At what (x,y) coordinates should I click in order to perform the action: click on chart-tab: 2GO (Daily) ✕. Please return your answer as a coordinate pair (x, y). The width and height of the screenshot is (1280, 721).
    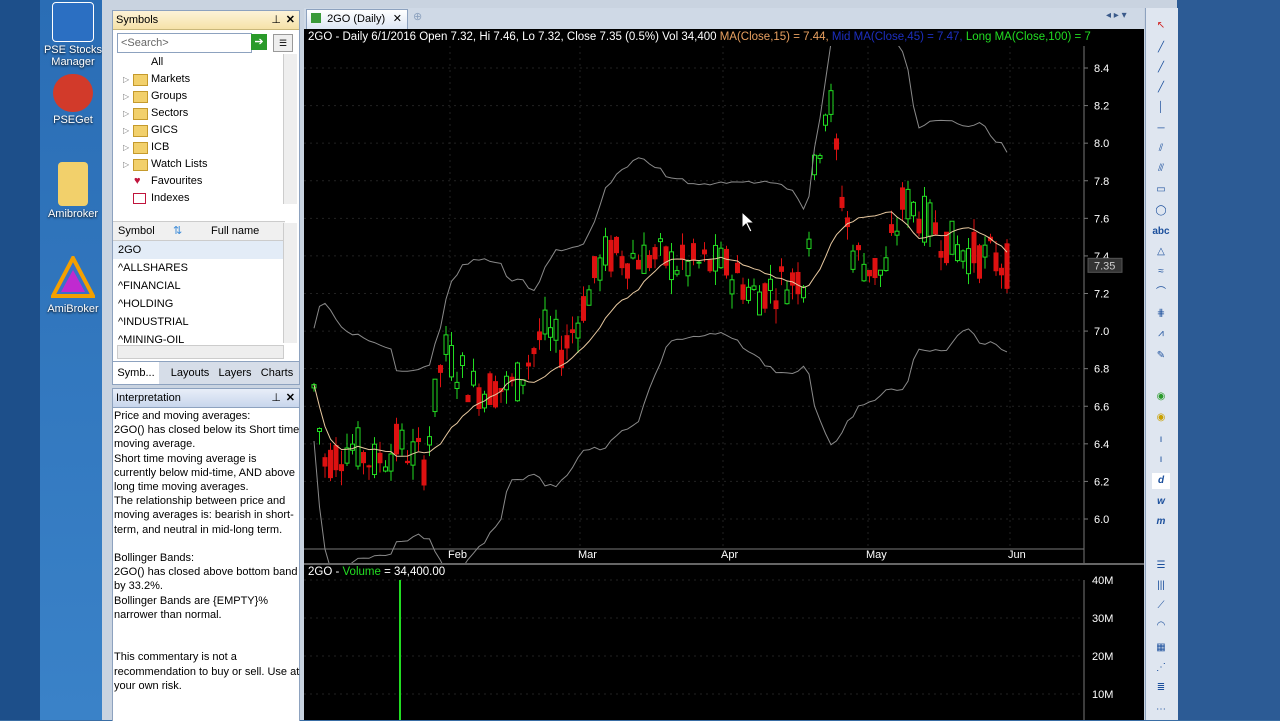
    Looking at the image, I should click on (357, 19).